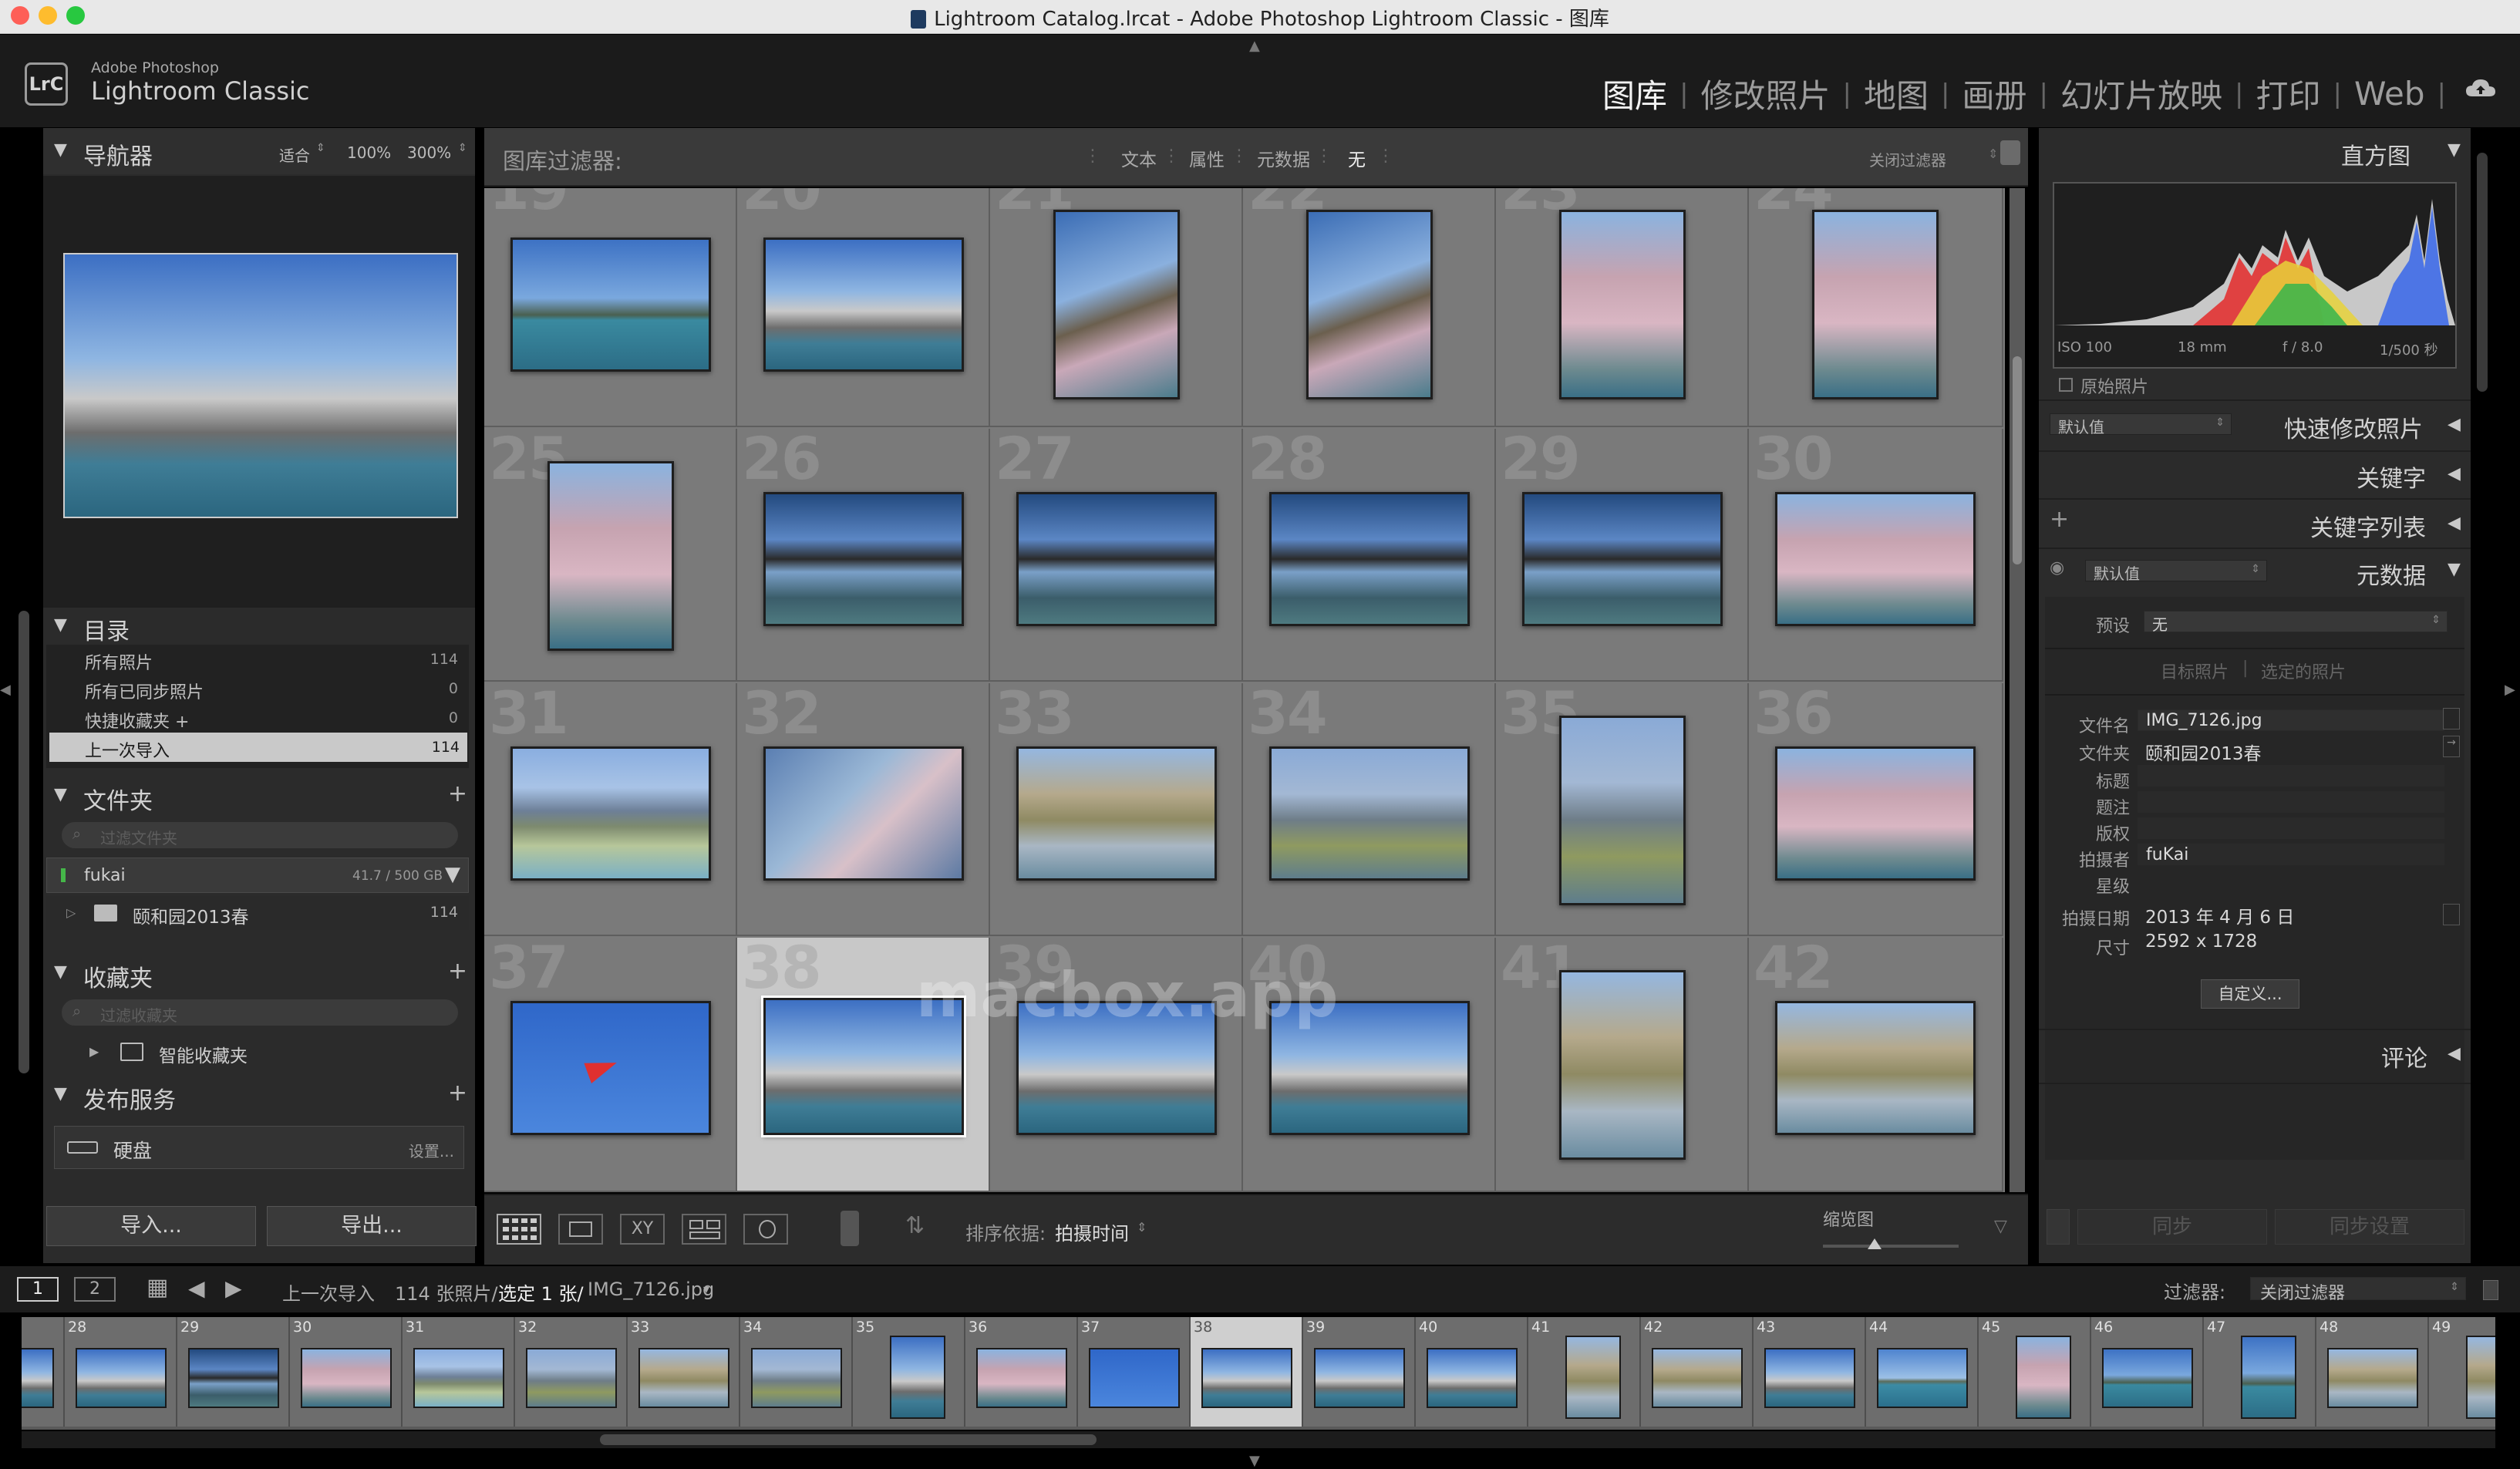 This screenshot has width=2520, height=1469. What do you see at coordinates (1092, 1231) in the screenshot?
I see `sort-select: 拍摄时间` at bounding box center [1092, 1231].